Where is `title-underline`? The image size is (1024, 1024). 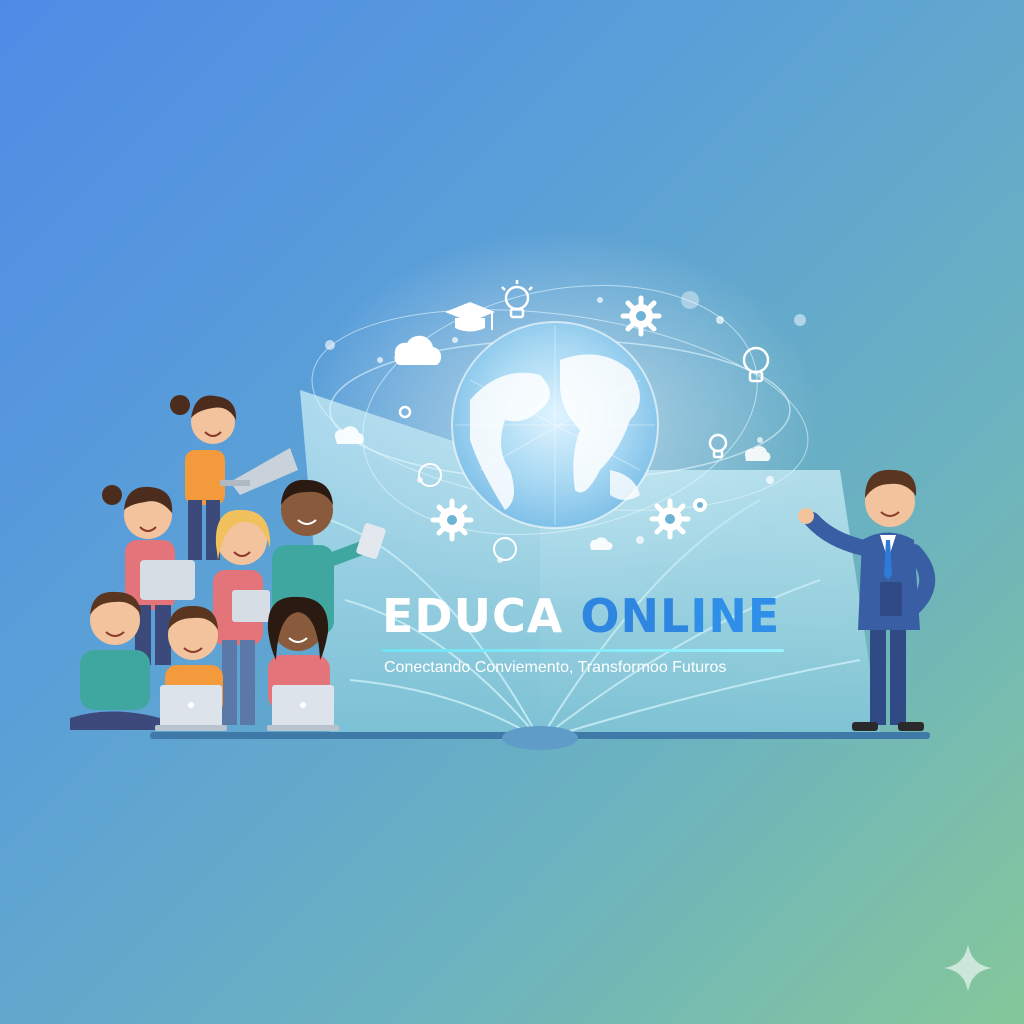
title-underline is located at coordinates (583, 650).